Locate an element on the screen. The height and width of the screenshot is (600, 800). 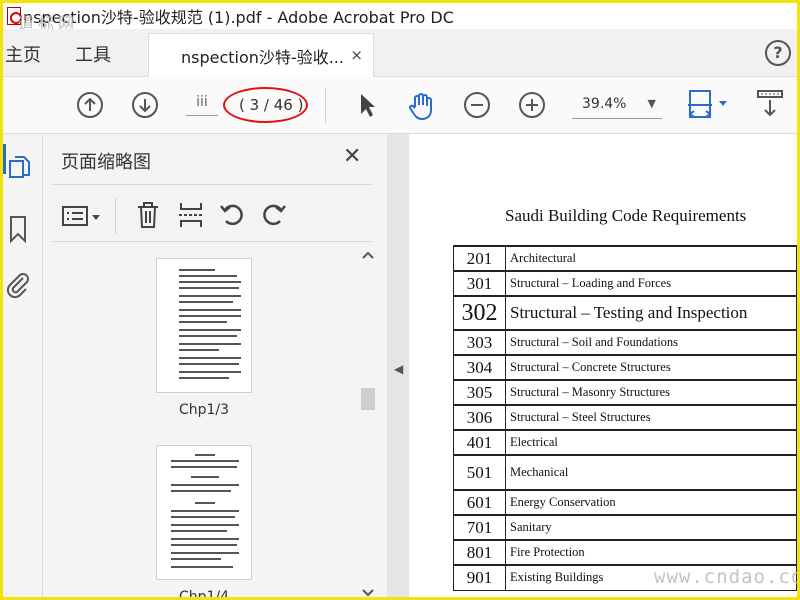
code-name: Structural – Soil and Foundations is located at coordinates (651, 342).